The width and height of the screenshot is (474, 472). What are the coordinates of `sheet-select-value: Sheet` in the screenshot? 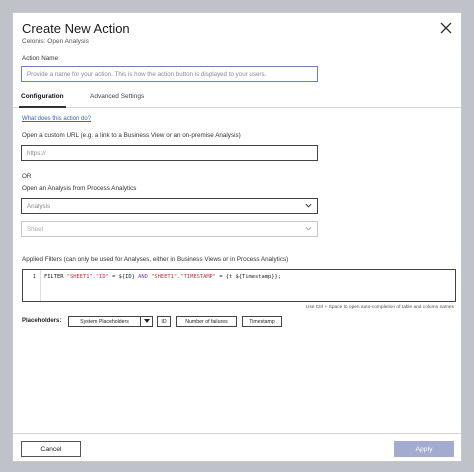 It's located at (35, 229).